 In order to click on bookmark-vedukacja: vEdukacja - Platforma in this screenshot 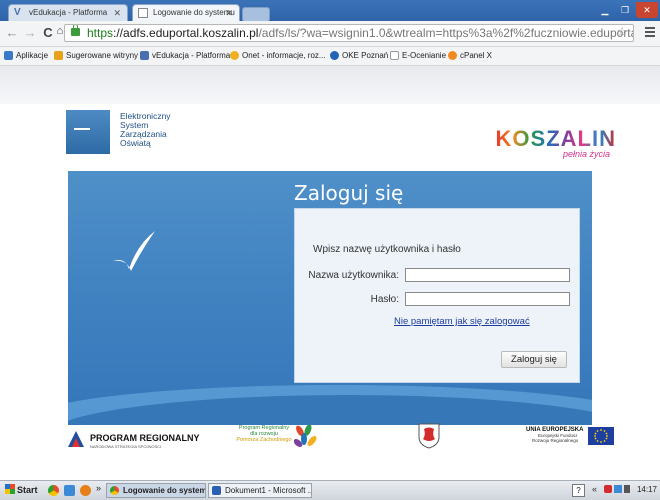, I will do `click(185, 55)`.